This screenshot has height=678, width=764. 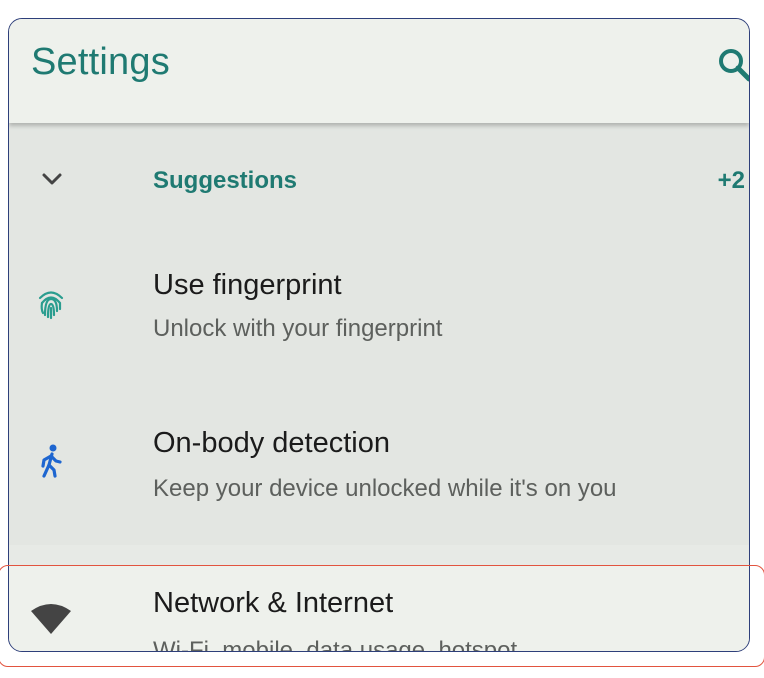 What do you see at coordinates (100, 62) in the screenshot?
I see `page-title: Settings` at bounding box center [100, 62].